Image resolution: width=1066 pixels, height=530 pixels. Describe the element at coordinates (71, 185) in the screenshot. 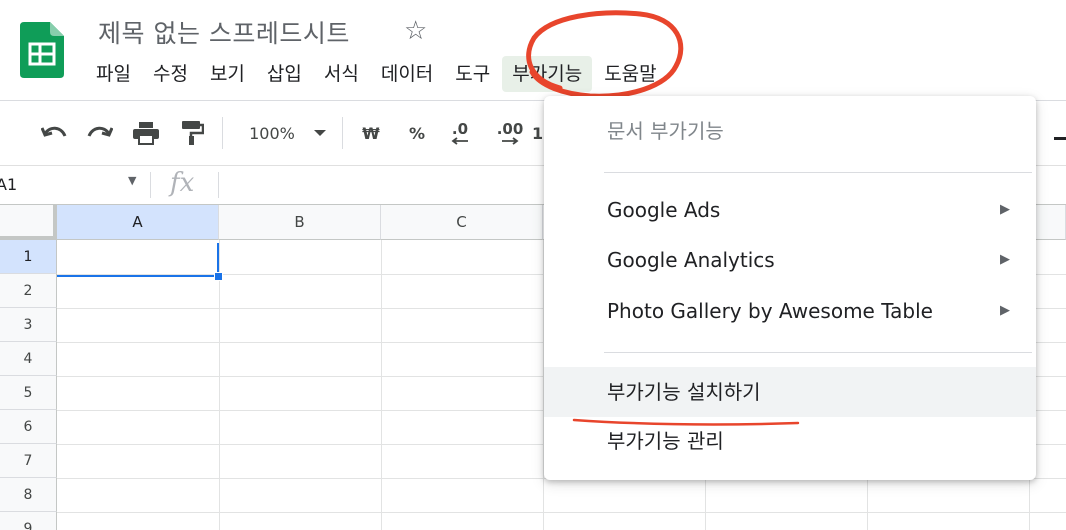

I see `name-box: A1` at that location.